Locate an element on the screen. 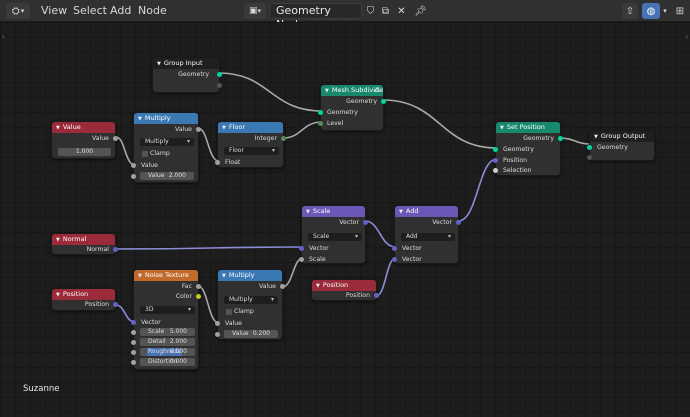 Image resolution: width=690 pixels, height=417 pixels. node-title: Group Output is located at coordinates (623, 136).